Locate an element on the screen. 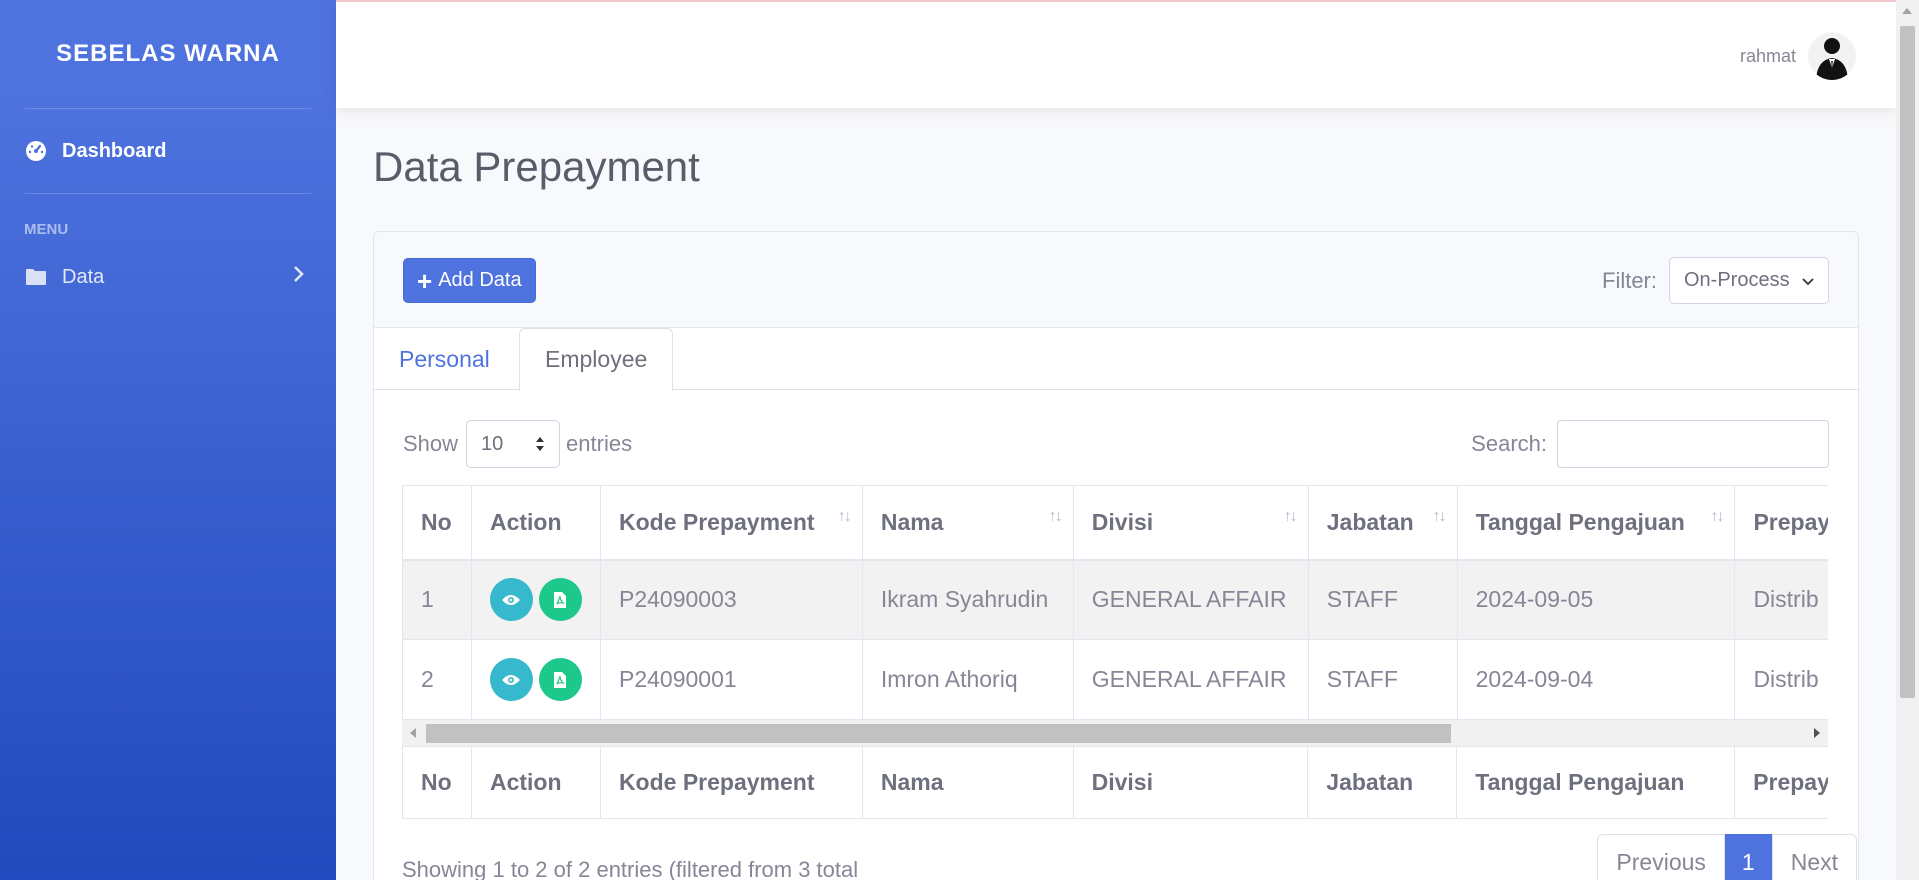 This screenshot has height=880, width=1919. add-data-label: Add Data is located at coordinates (480, 280).